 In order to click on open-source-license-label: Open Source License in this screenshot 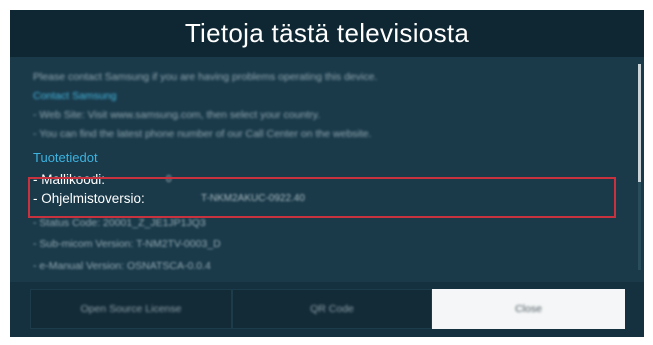, I will do `click(131, 309)`.